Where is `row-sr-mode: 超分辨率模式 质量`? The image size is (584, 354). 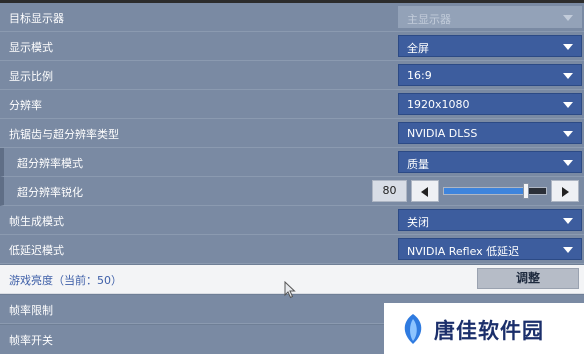
row-sr-mode: 超分辨率模式 质量 is located at coordinates (292, 162).